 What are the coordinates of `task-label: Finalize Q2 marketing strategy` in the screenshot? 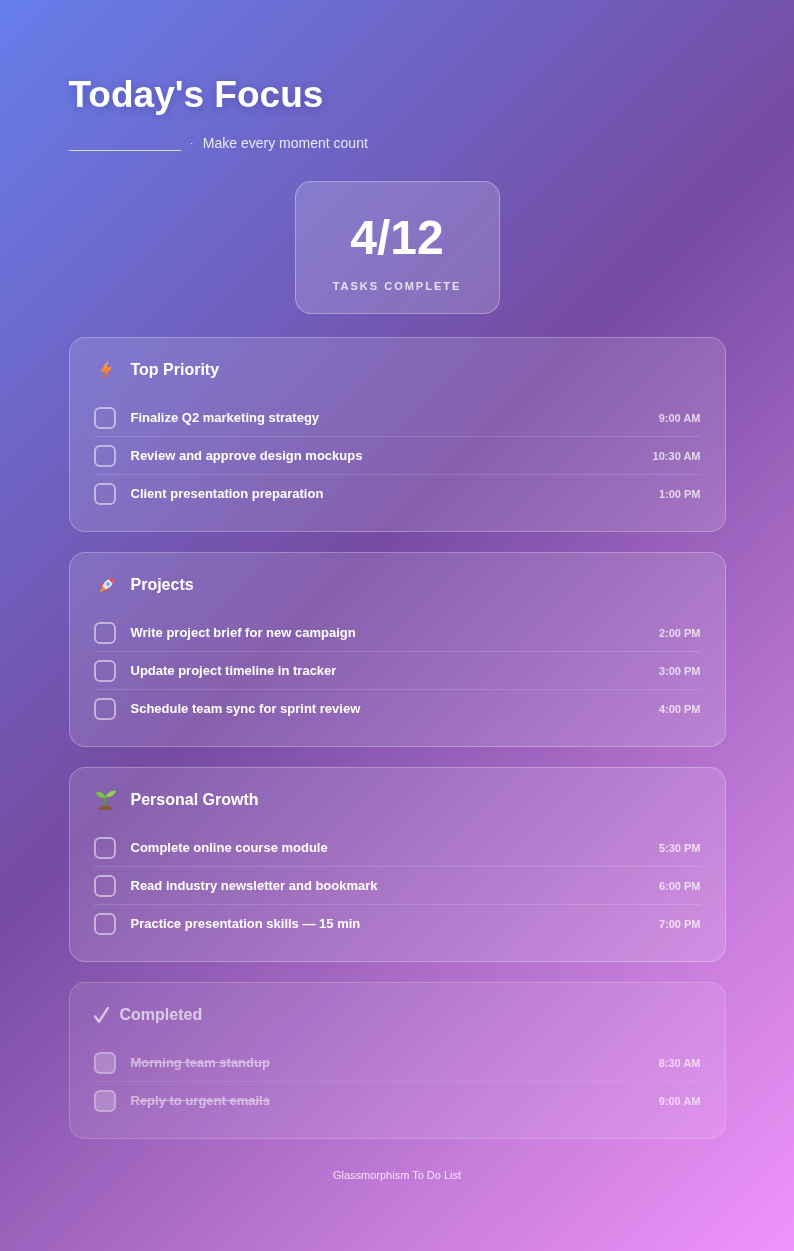 It's located at (225, 417).